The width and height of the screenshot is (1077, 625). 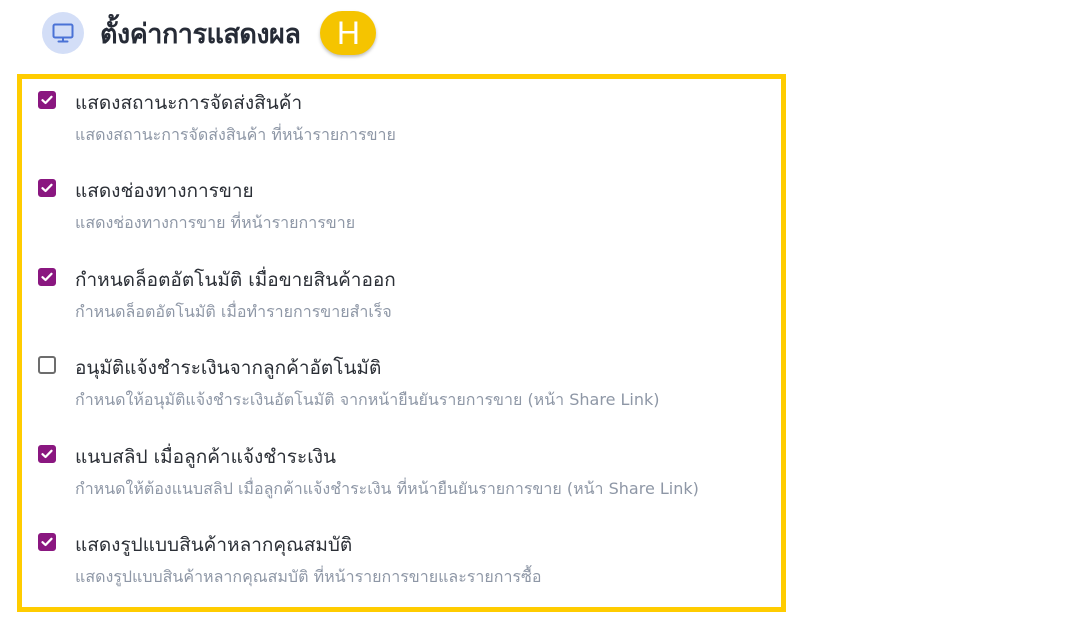 I want to click on checkbox-show-variant-format, so click(x=47, y=542).